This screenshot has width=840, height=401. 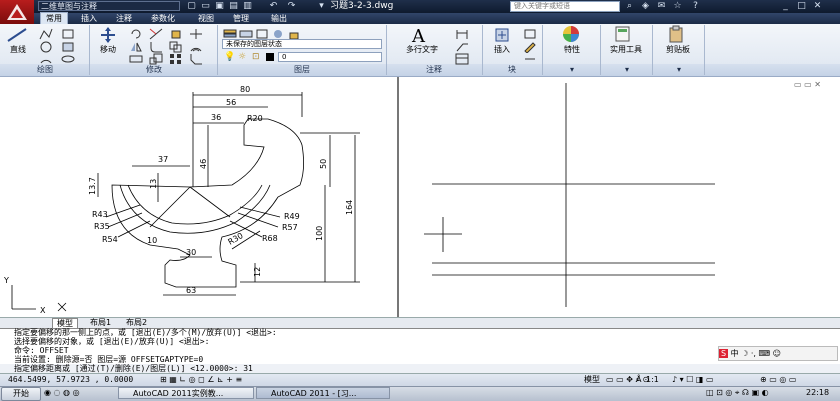 I want to click on polyline-icon, so click(x=46, y=34).